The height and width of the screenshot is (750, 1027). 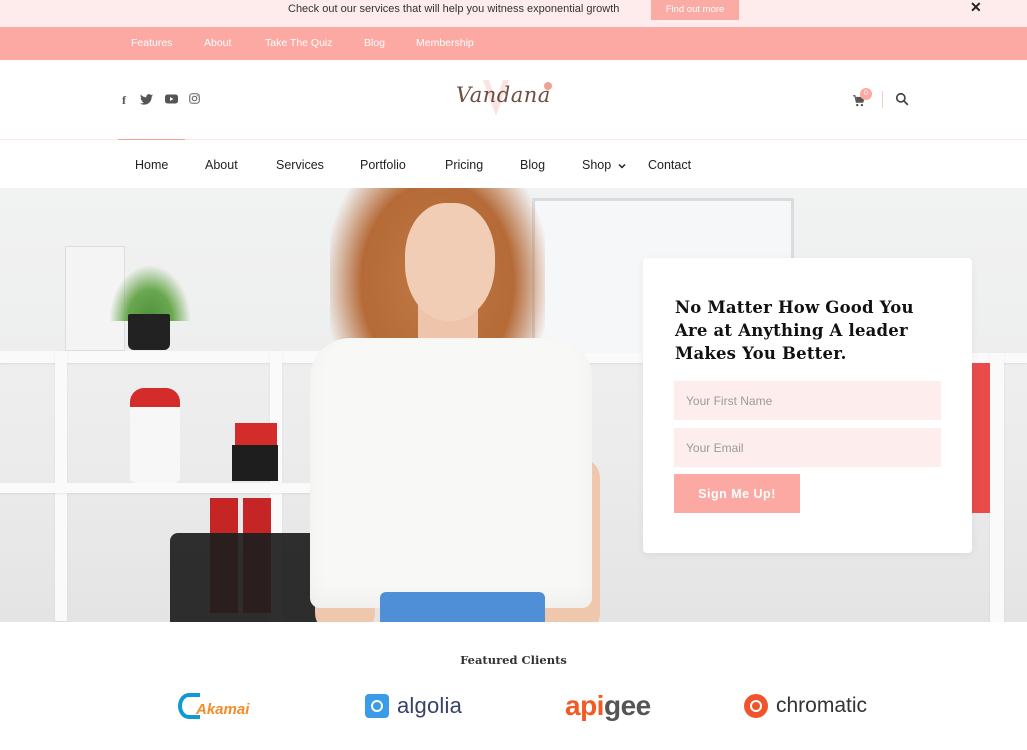 What do you see at coordinates (300, 165) in the screenshot?
I see `nav-services: Services` at bounding box center [300, 165].